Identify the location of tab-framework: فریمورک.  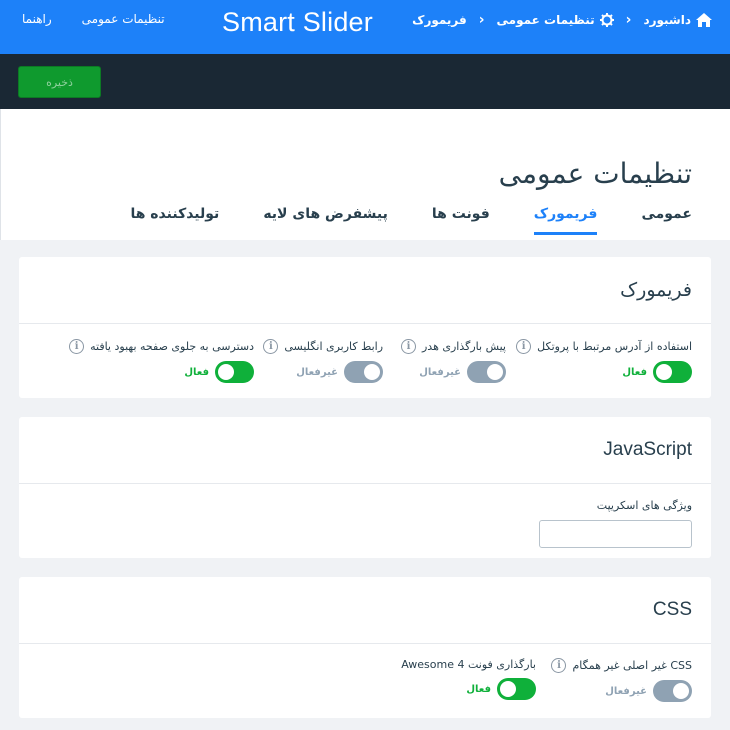
(565, 220).